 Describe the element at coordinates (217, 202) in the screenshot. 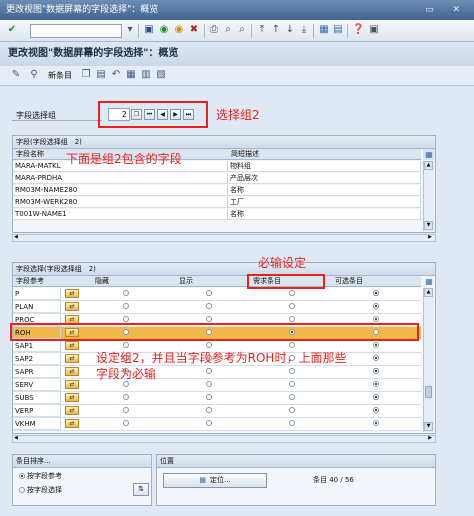

I see `table-row: RM03M-WERK280 工厂` at that location.